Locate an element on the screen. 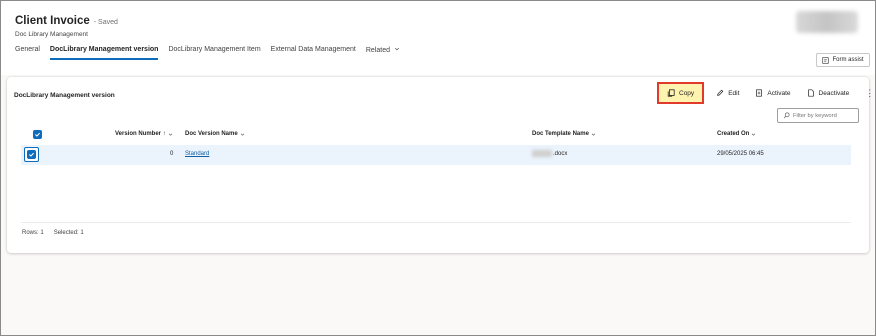 The image size is (876, 336). more-commands-icon: ⋮ is located at coordinates (867, 93).